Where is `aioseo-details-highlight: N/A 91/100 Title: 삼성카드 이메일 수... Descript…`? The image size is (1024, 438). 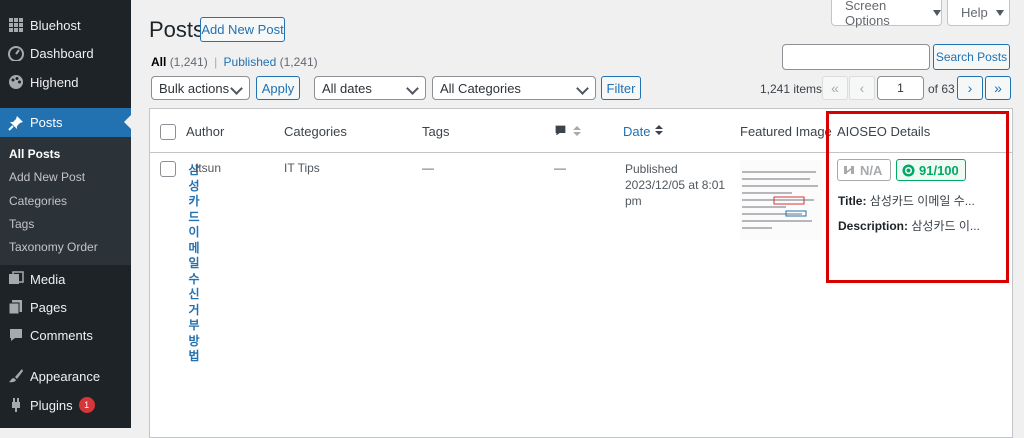 aioseo-details-highlight: N/A 91/100 Title: 삼성카드 이메일 수... Descript… is located at coordinates (917, 197).